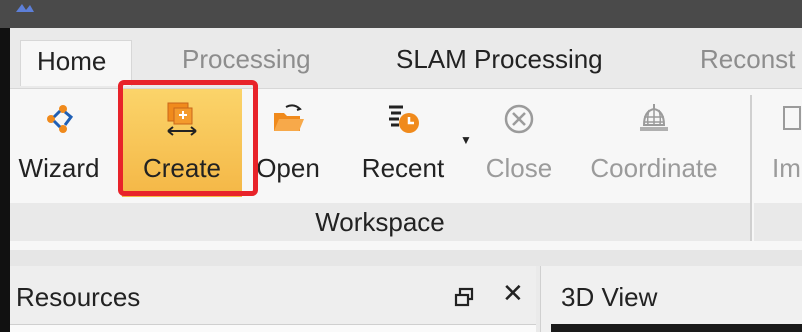 The height and width of the screenshot is (332, 802). What do you see at coordinates (273, 328) in the screenshot?
I see `resources-tree-area` at bounding box center [273, 328].